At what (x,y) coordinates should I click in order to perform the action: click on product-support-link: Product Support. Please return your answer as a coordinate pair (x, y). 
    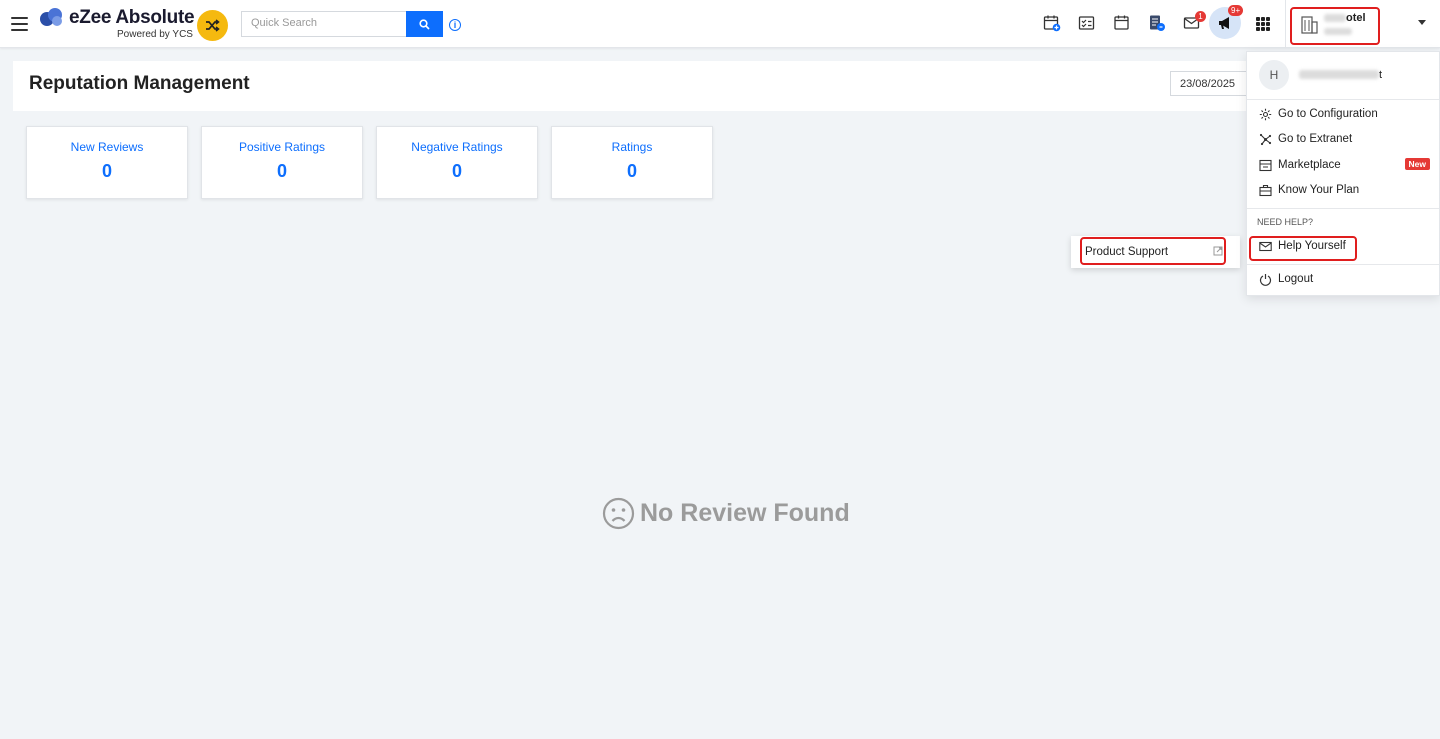
    Looking at the image, I should click on (1153, 251).